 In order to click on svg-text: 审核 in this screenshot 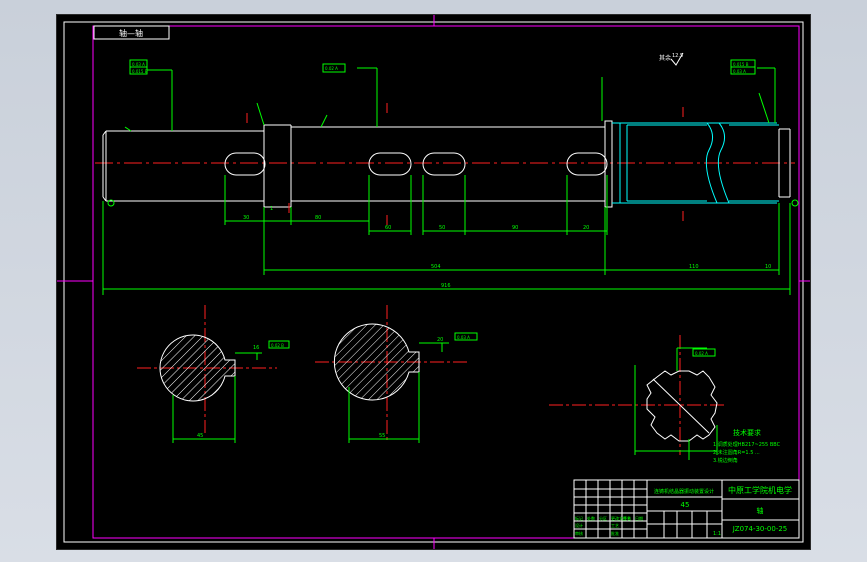, I will do `click(579, 533)`.